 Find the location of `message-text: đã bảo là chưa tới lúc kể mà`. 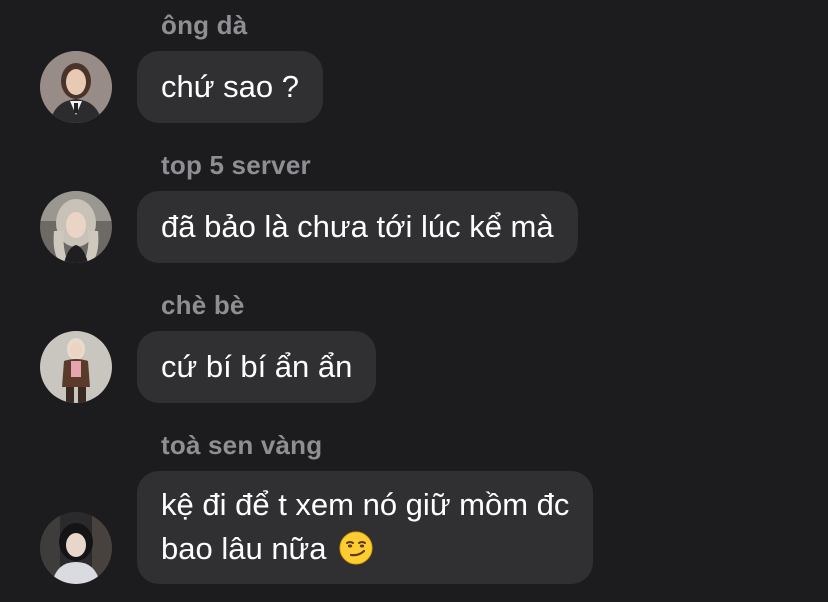

message-text: đã bảo là chưa tới lúc kể mà is located at coordinates (357, 226).